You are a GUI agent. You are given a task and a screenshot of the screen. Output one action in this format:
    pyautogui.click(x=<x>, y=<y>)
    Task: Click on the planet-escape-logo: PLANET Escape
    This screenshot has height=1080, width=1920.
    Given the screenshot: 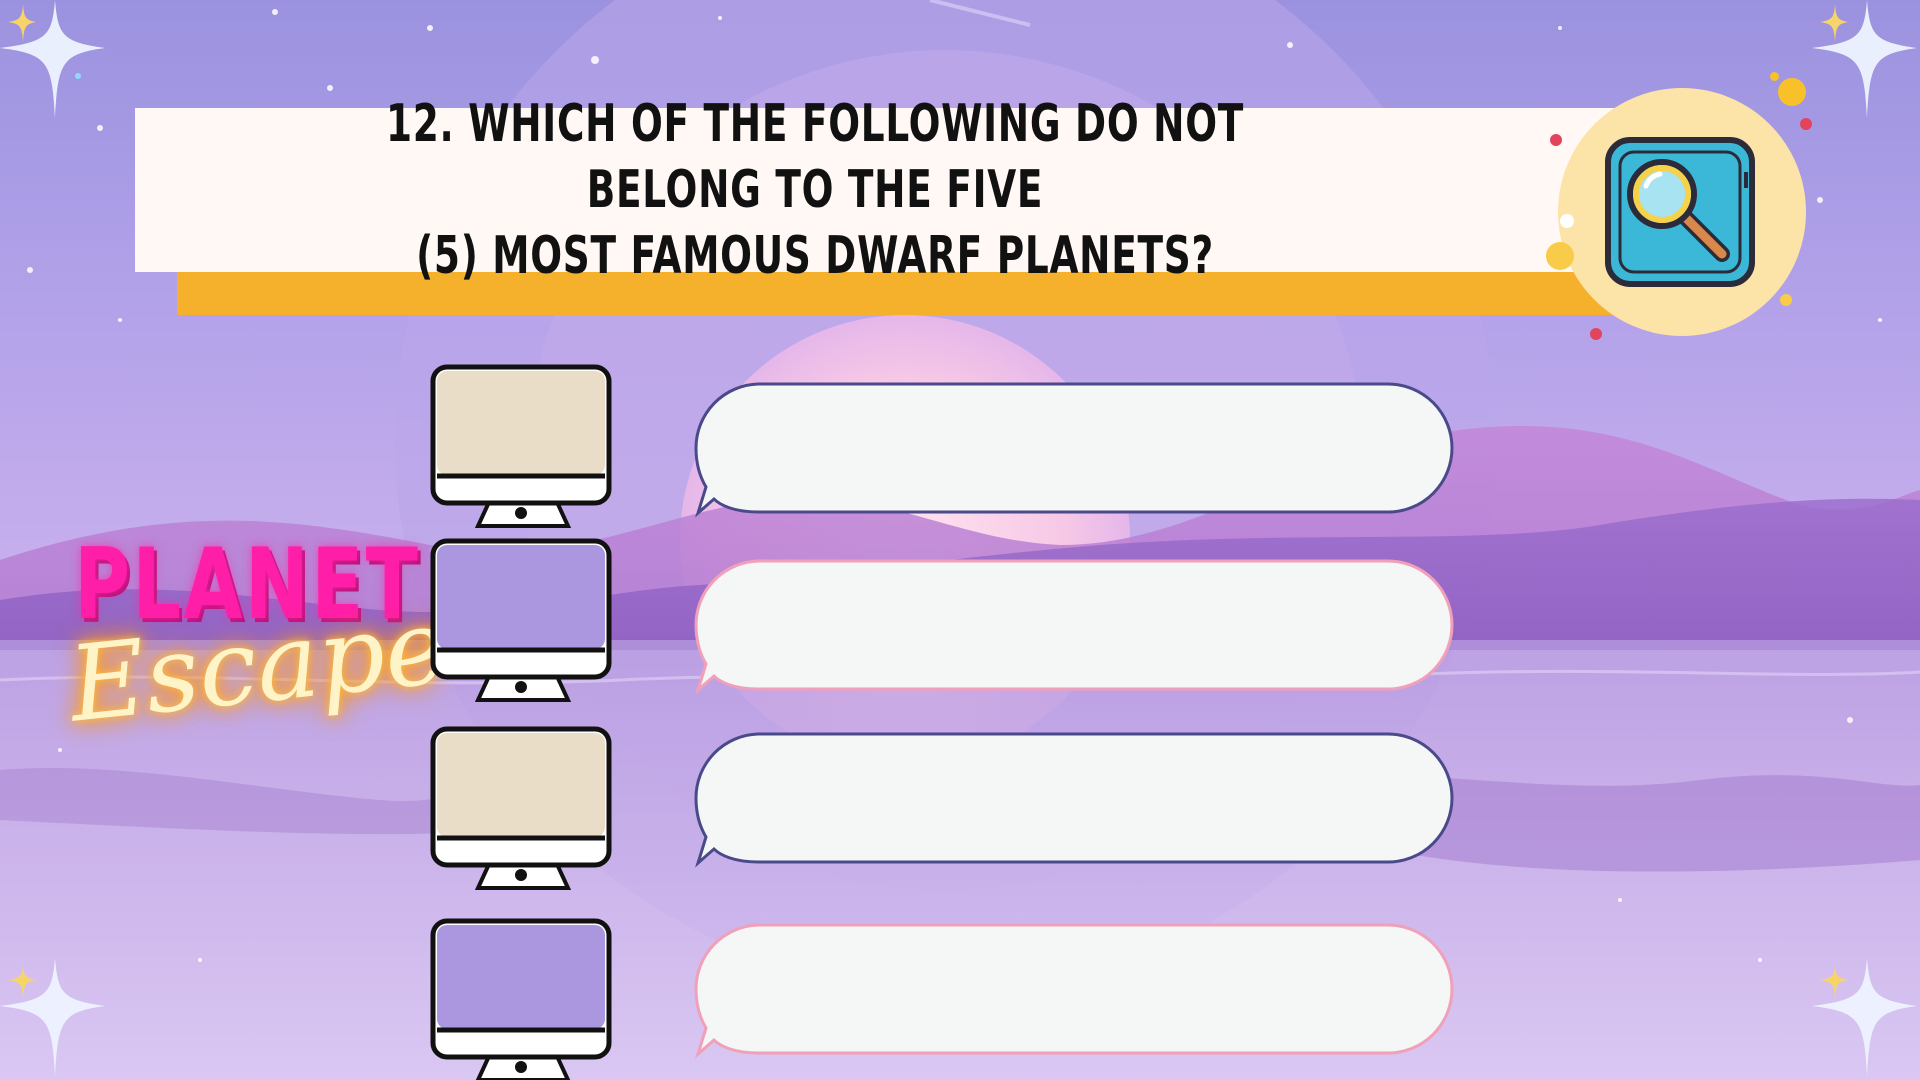 What is the action you would take?
    pyautogui.click(x=257, y=668)
    